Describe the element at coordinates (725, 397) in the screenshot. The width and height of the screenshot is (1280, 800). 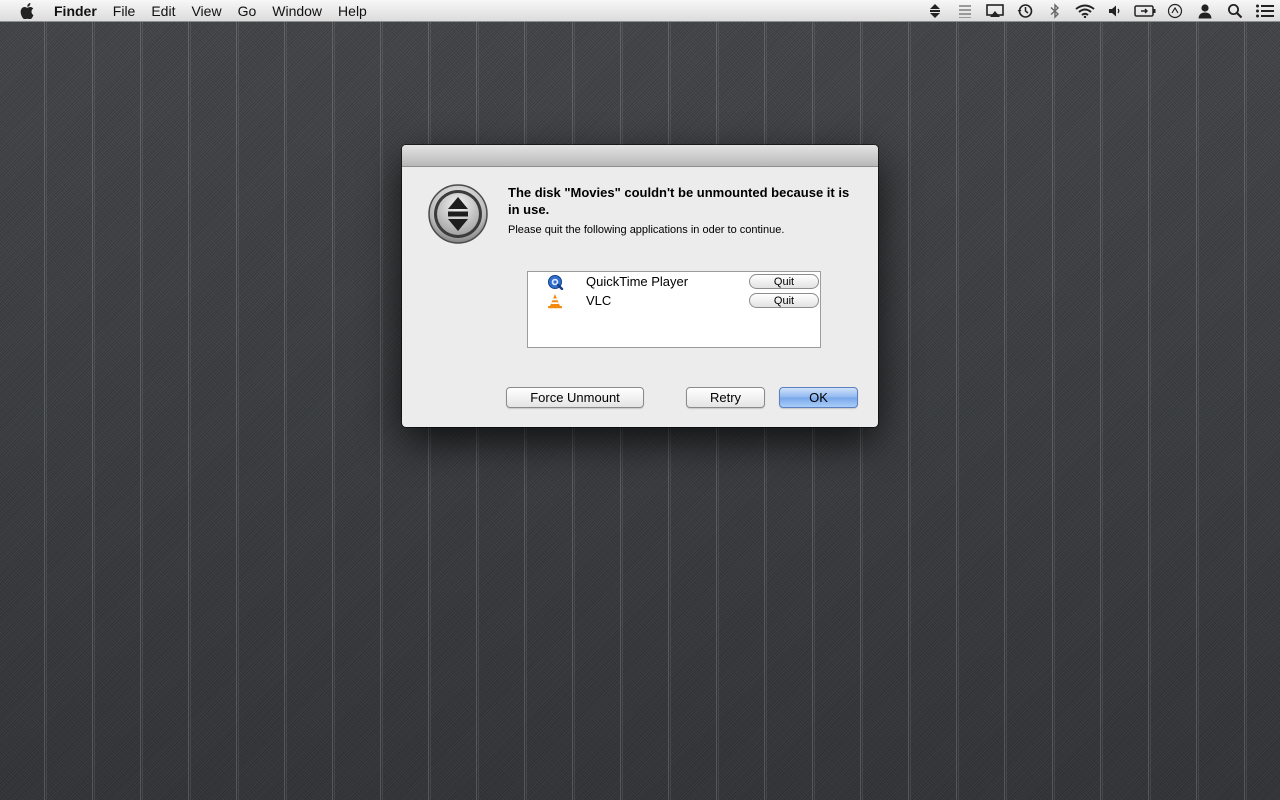
I see `retry-button: Retry` at that location.